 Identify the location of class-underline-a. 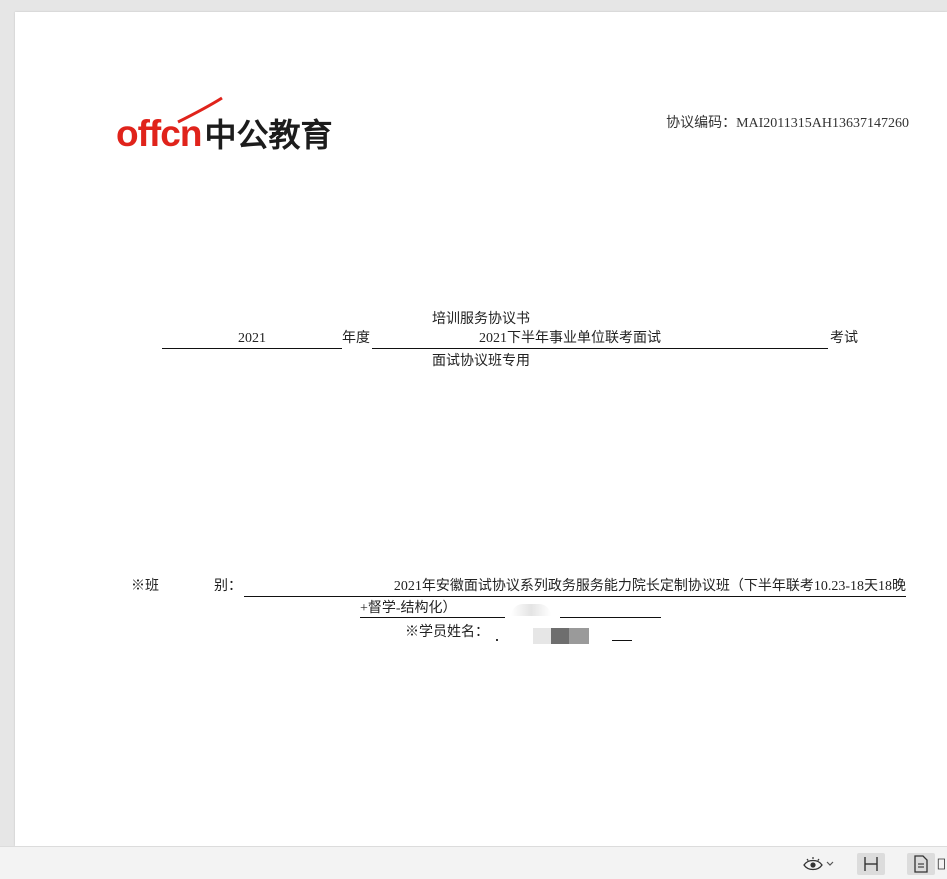
(432, 617).